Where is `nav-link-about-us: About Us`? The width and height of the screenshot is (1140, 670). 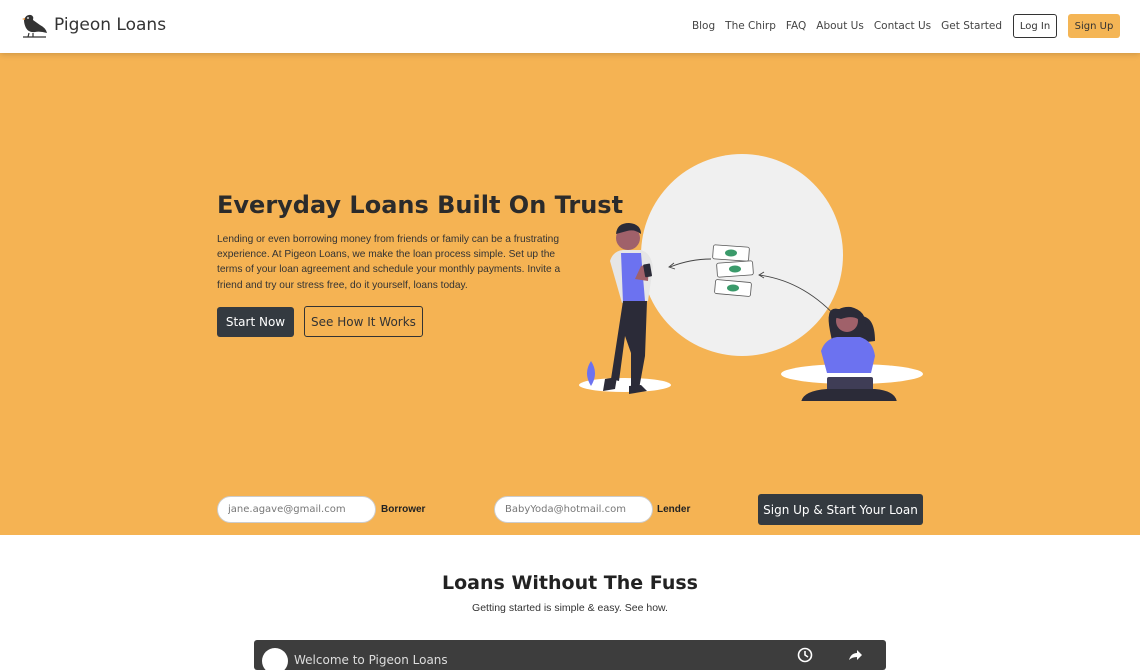
nav-link-about-us: About Us is located at coordinates (840, 26).